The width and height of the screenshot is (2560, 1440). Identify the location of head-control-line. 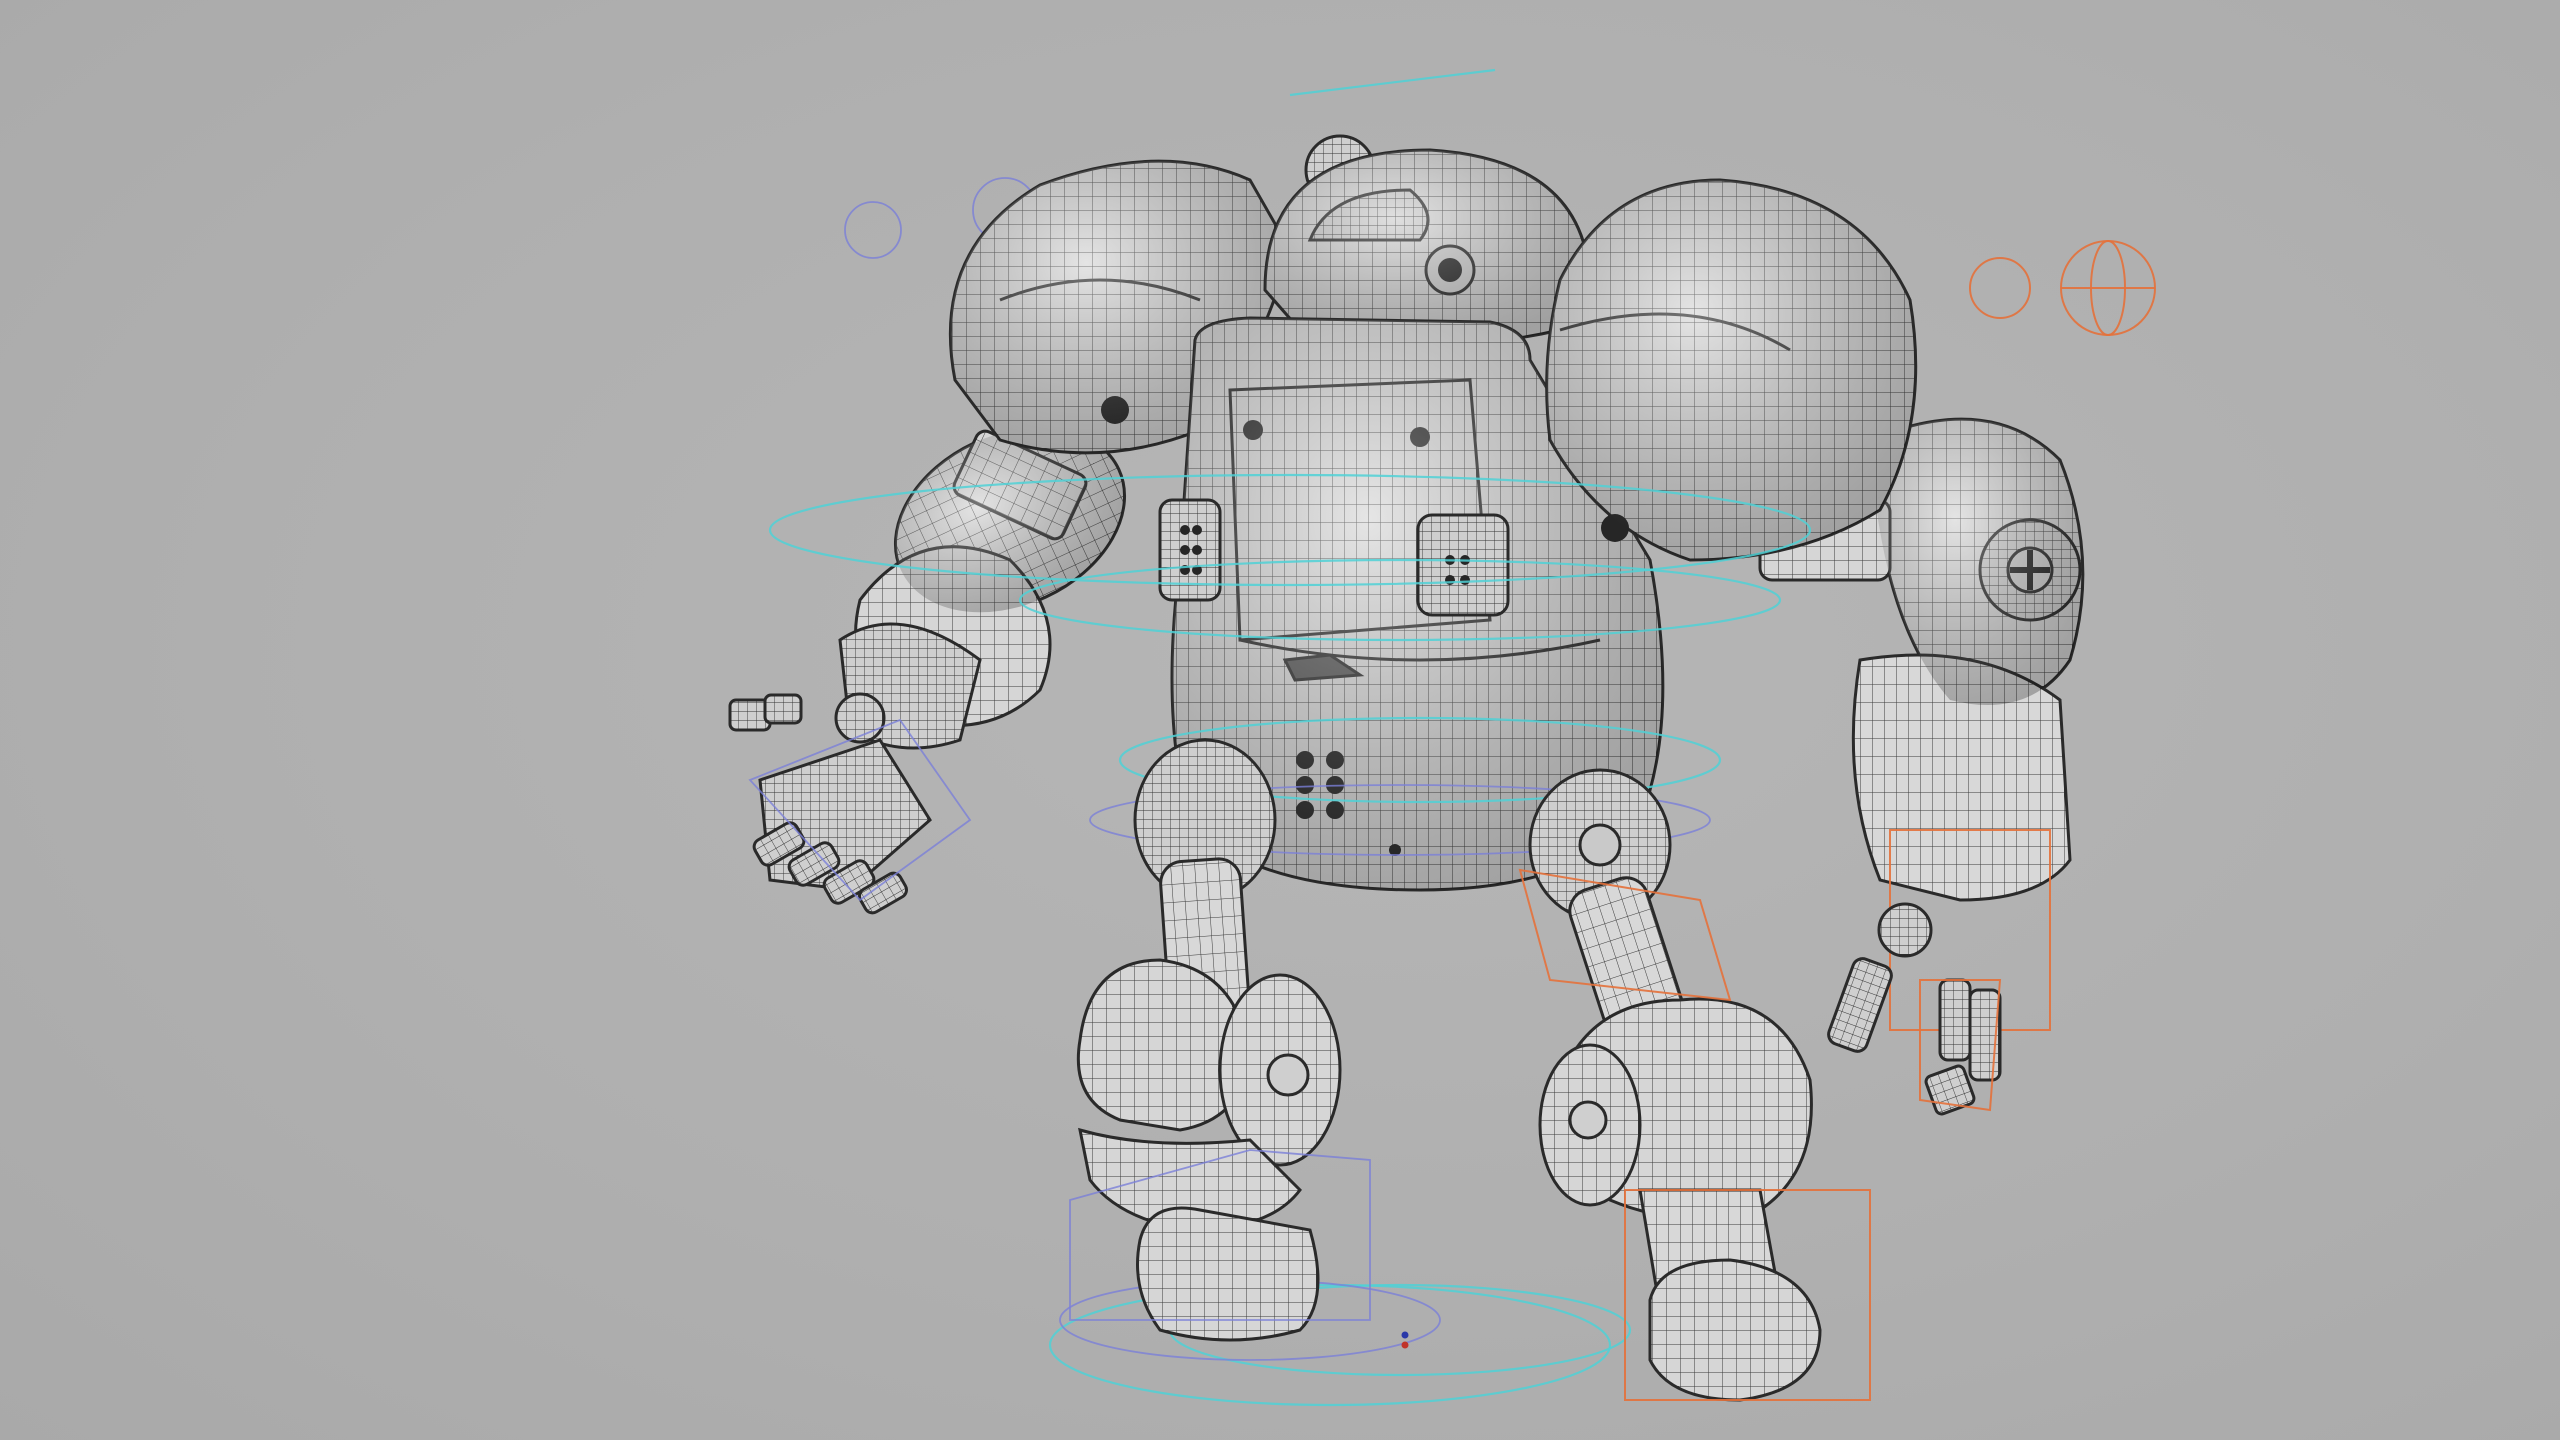
(1392, 82).